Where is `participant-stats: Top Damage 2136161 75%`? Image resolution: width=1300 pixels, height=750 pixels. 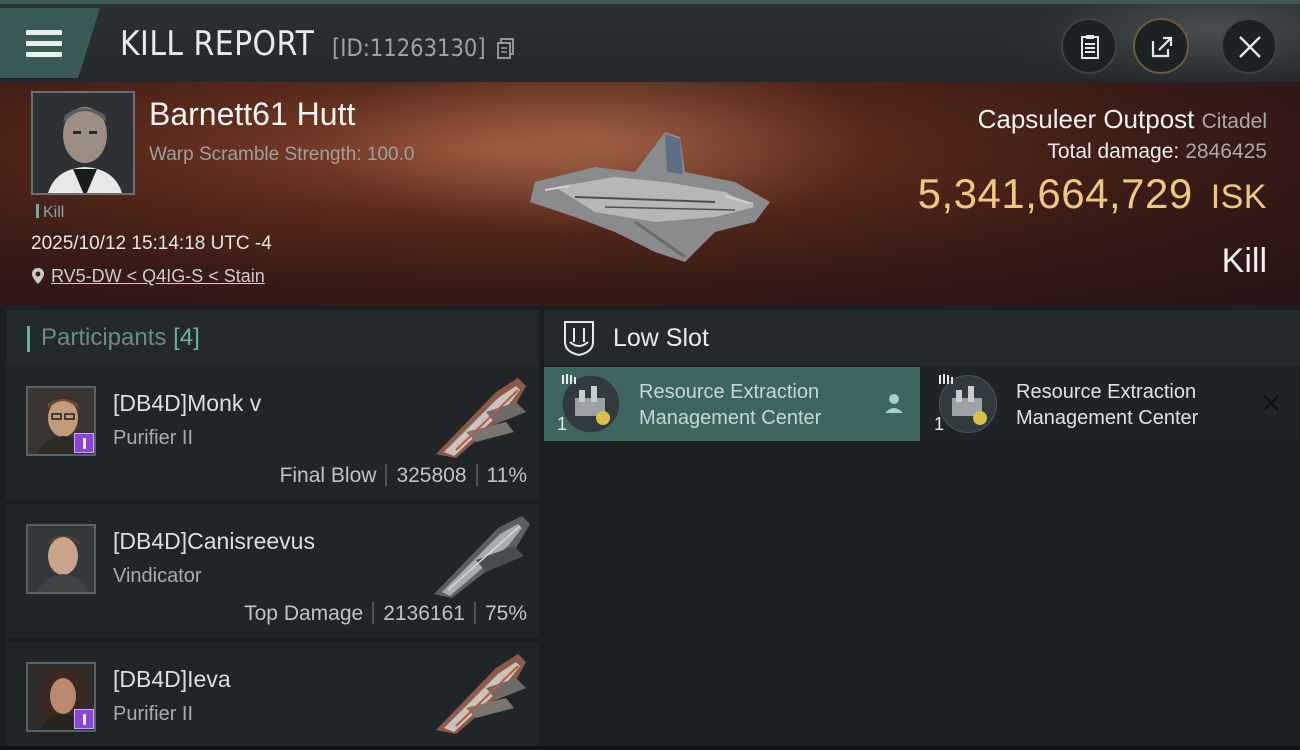 participant-stats: Top Damage 2136161 75% is located at coordinates (385, 614).